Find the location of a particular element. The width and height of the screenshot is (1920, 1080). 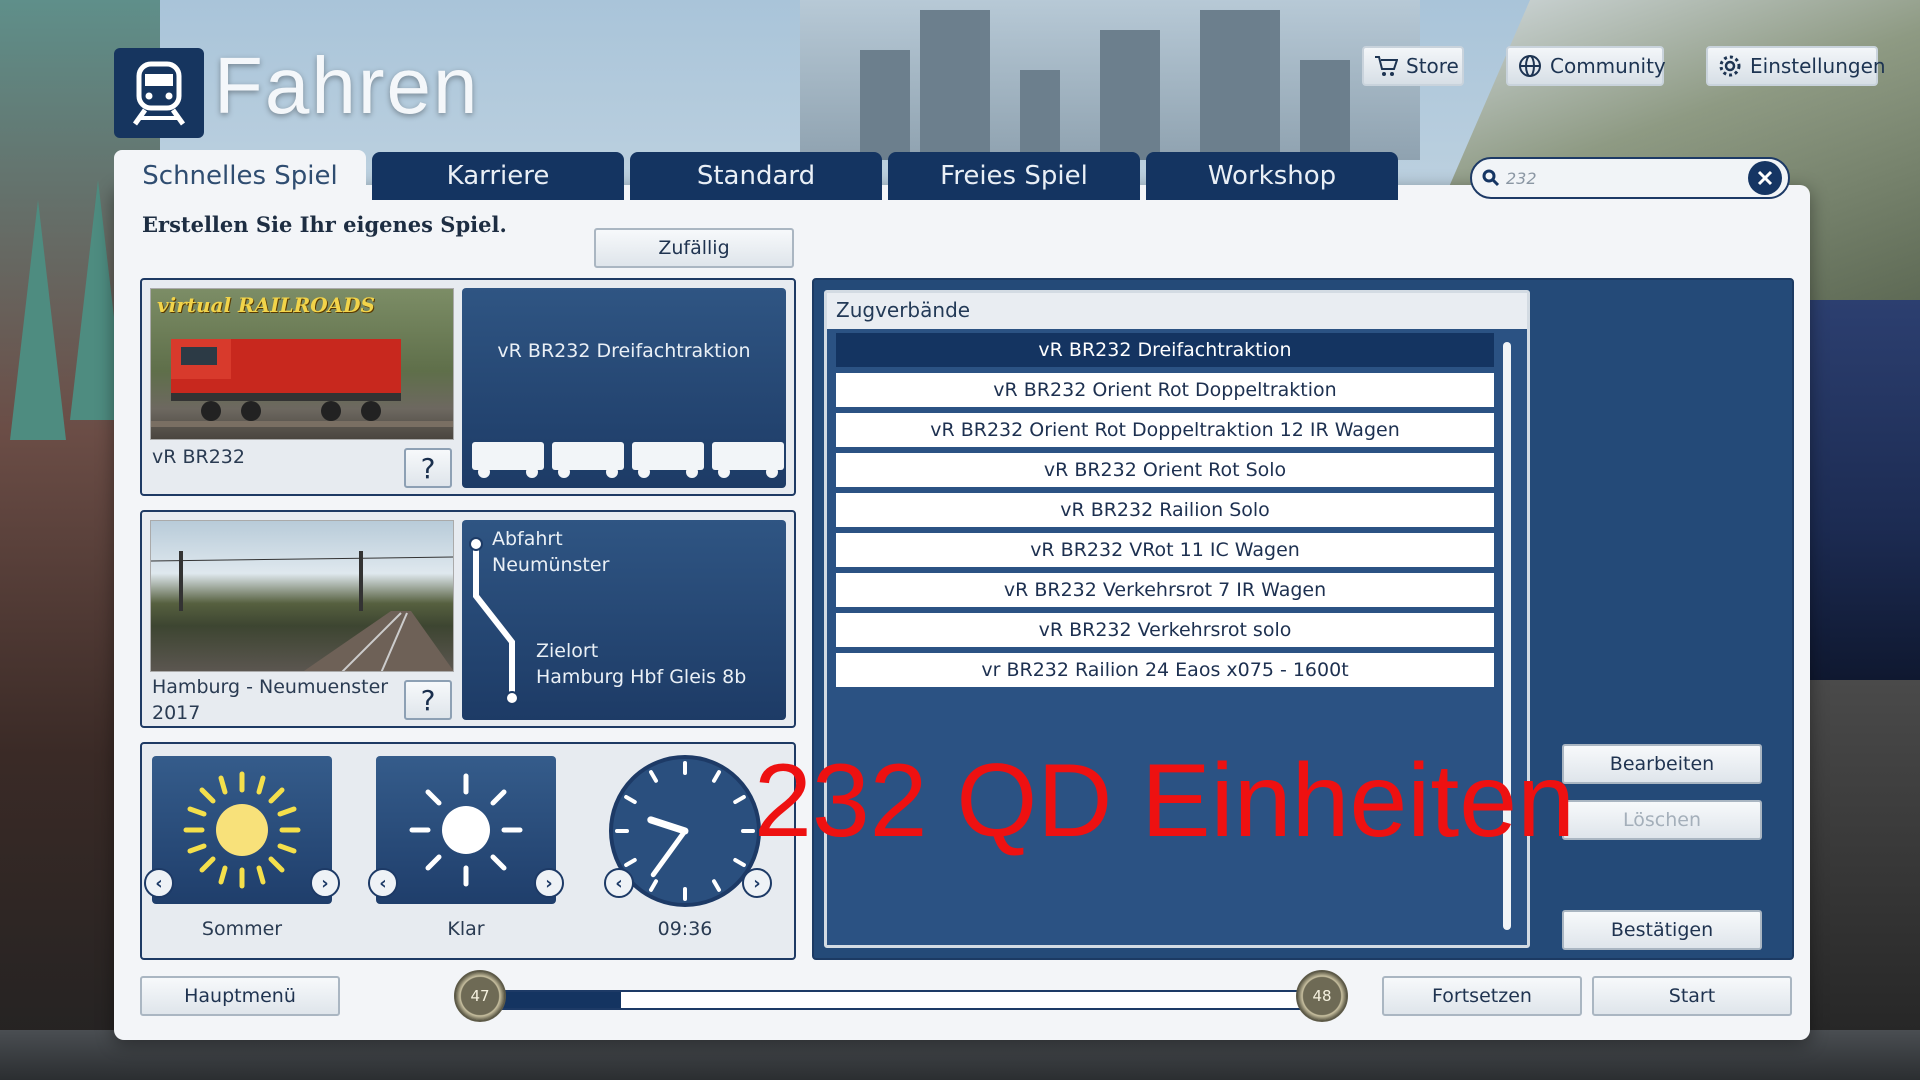

time-prev-button: ‹ is located at coordinates (619, 883).